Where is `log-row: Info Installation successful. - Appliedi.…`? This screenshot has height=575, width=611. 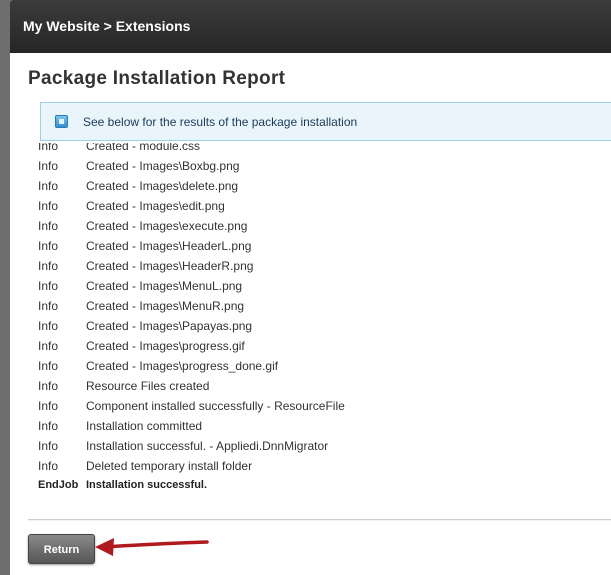 log-row: Info Installation successful. - Appliedi.… is located at coordinates (318, 446).